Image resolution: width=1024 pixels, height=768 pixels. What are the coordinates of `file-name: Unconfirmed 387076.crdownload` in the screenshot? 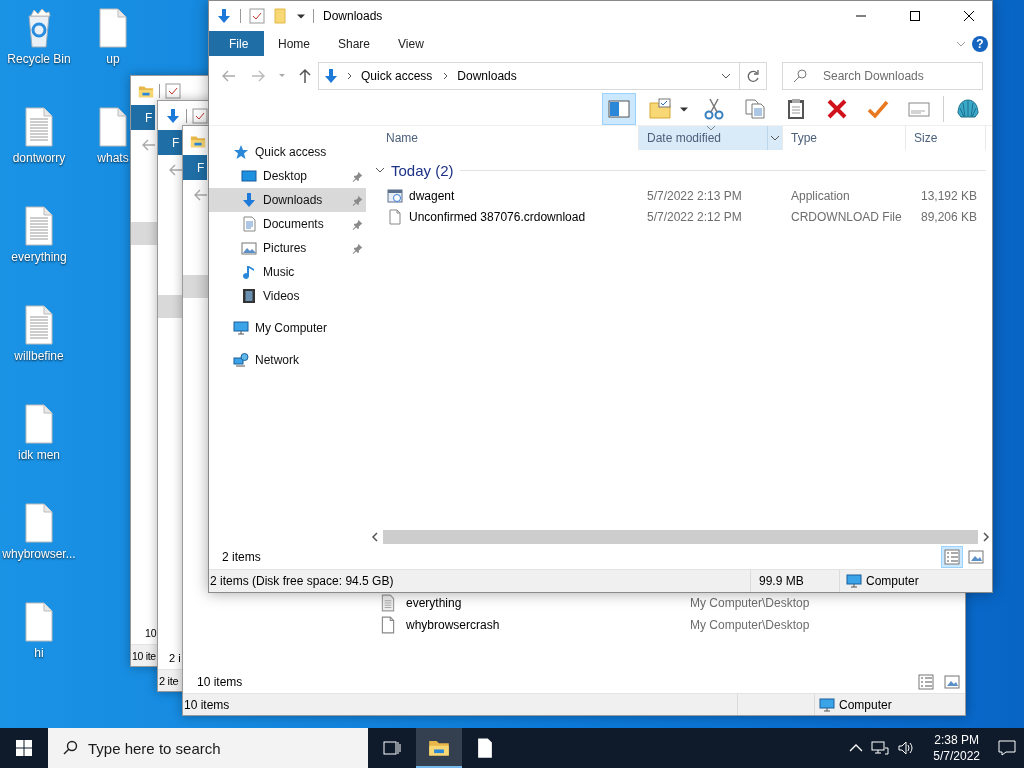 It's located at (497, 216).